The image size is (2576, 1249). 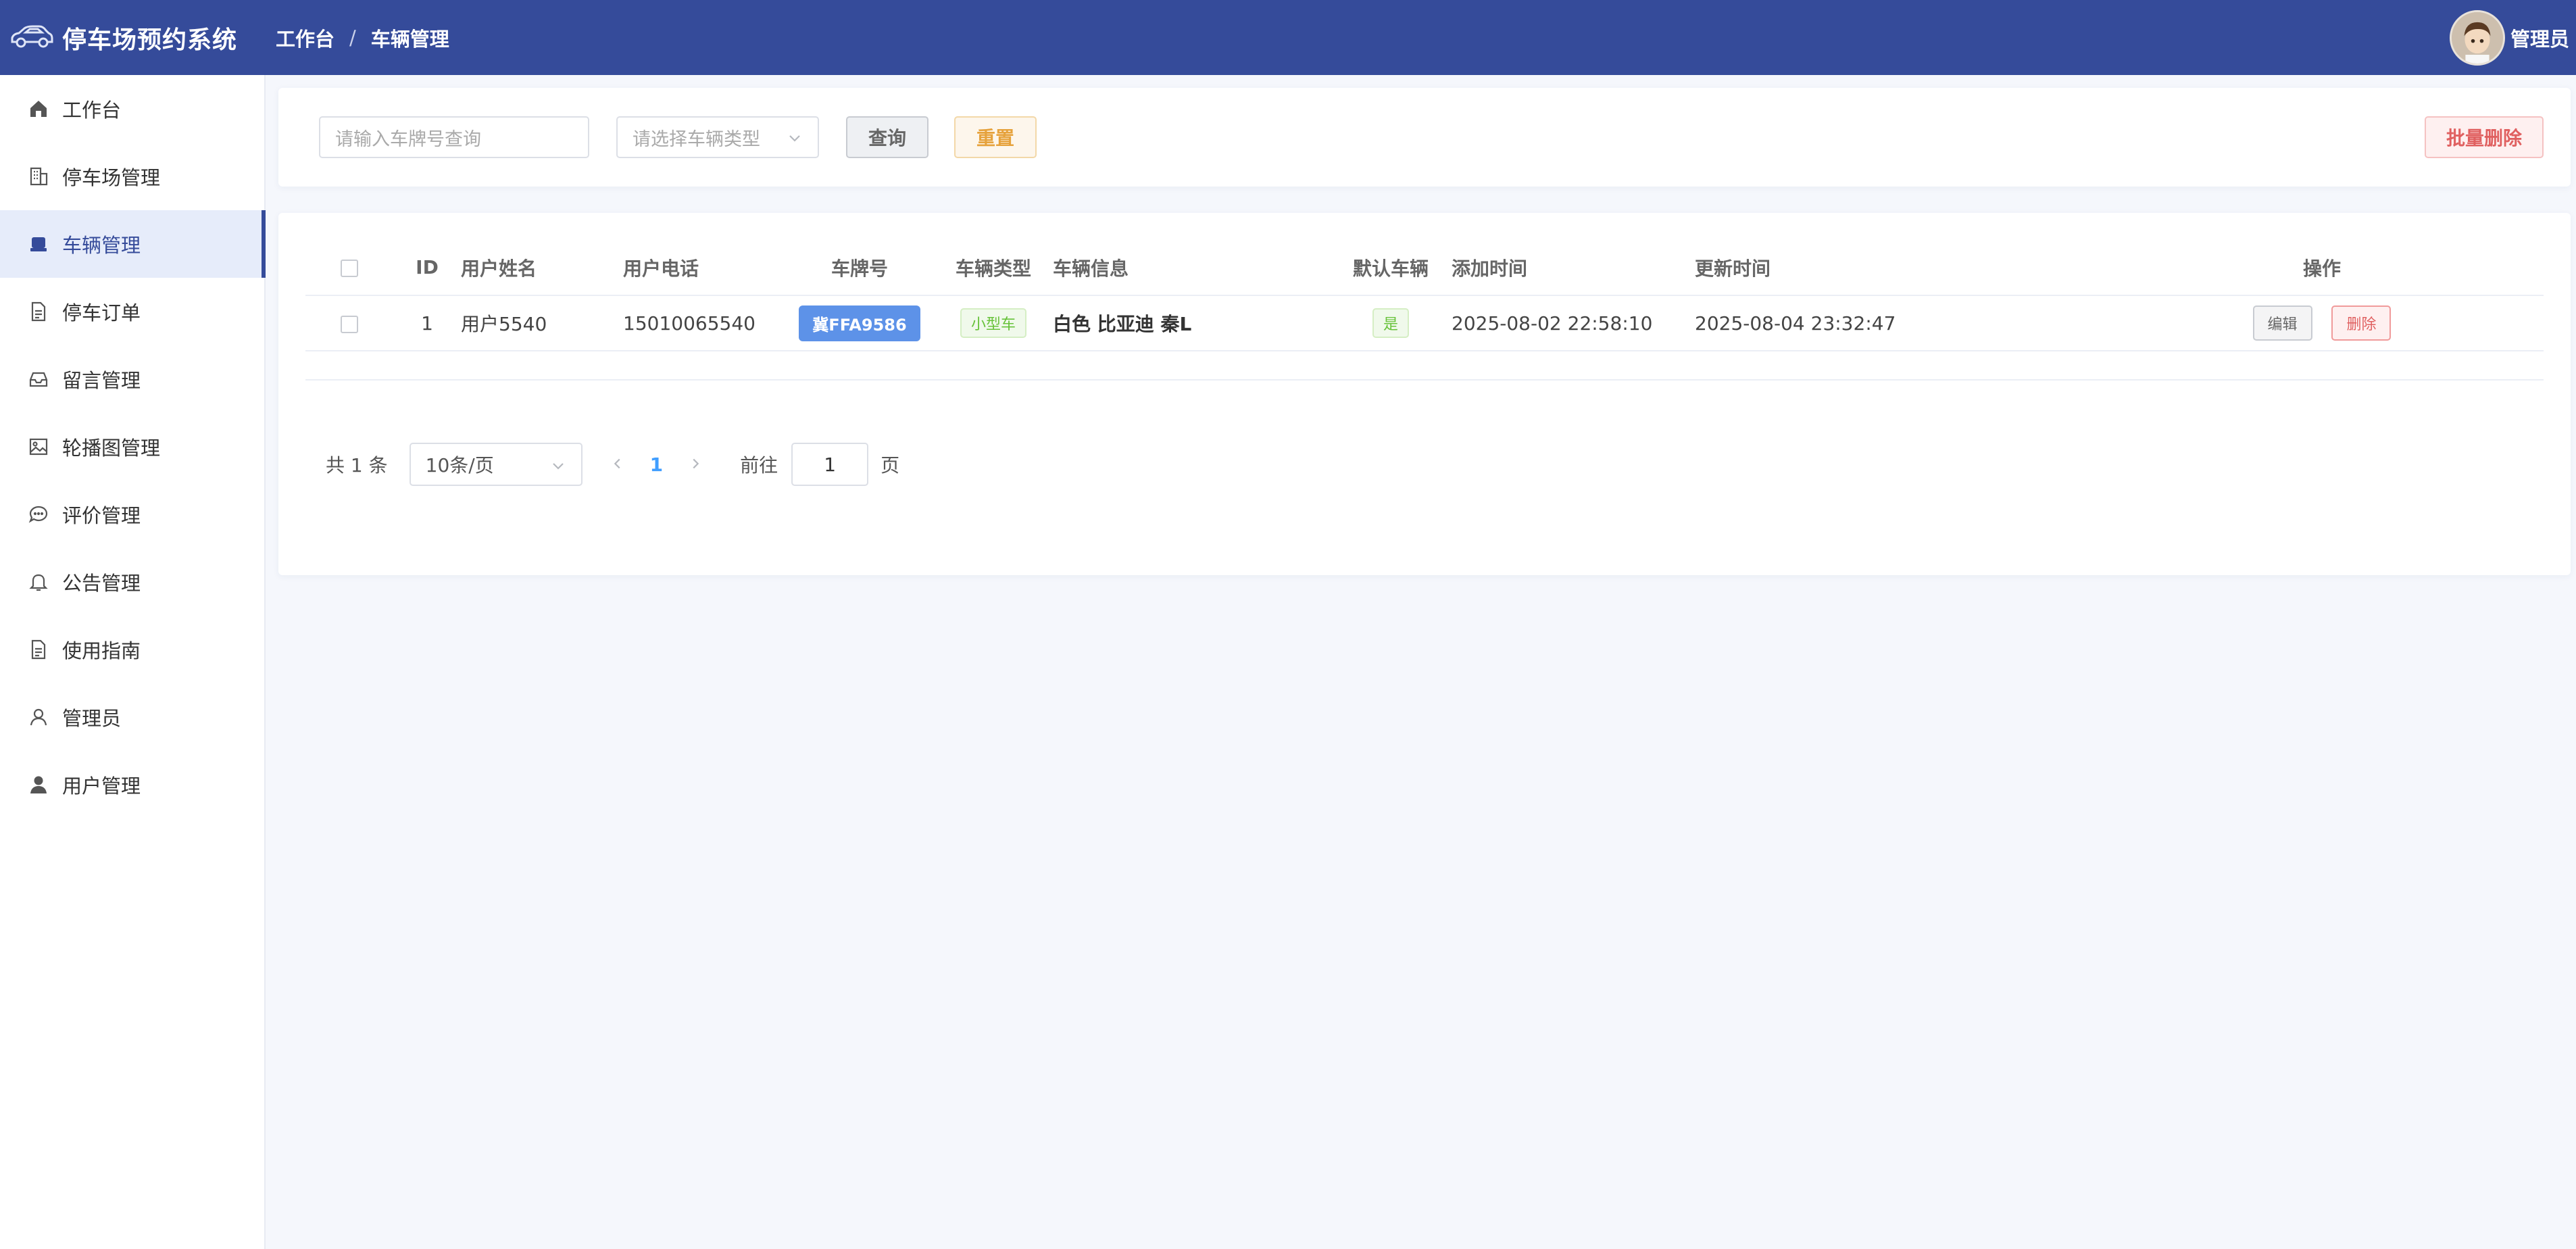 What do you see at coordinates (2322, 323) in the screenshot?
I see `cell-actions: 编辑 删除` at bounding box center [2322, 323].